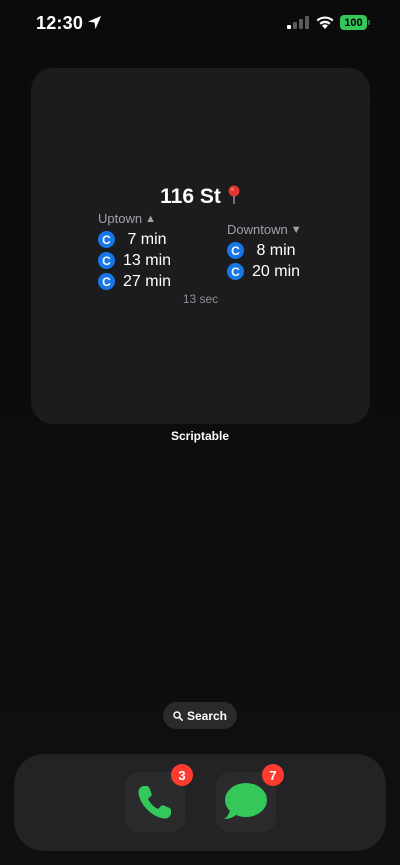 The height and width of the screenshot is (865, 400). I want to click on arrival-row: C 20 min, so click(264, 271).